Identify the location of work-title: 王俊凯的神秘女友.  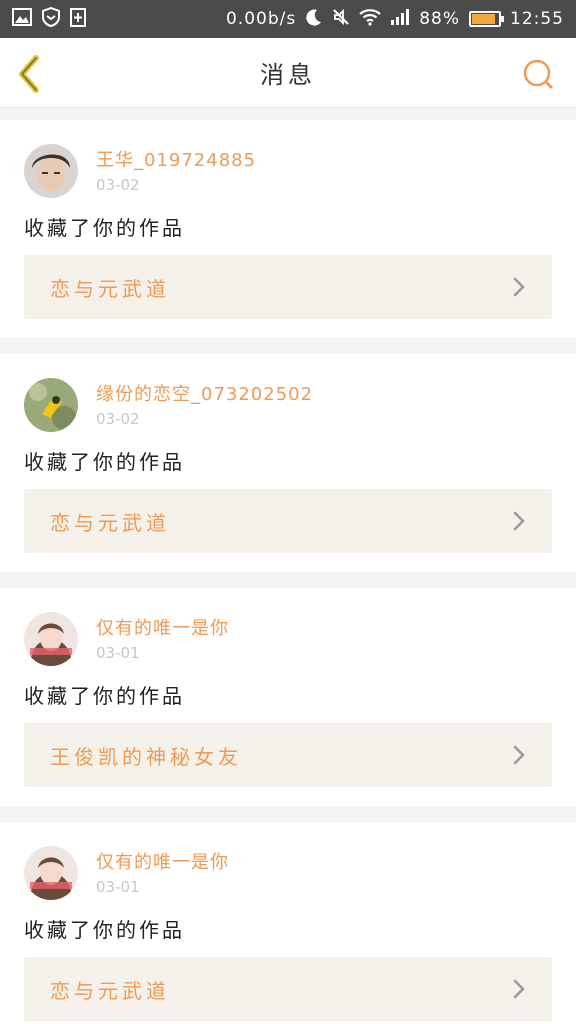
(146, 756).